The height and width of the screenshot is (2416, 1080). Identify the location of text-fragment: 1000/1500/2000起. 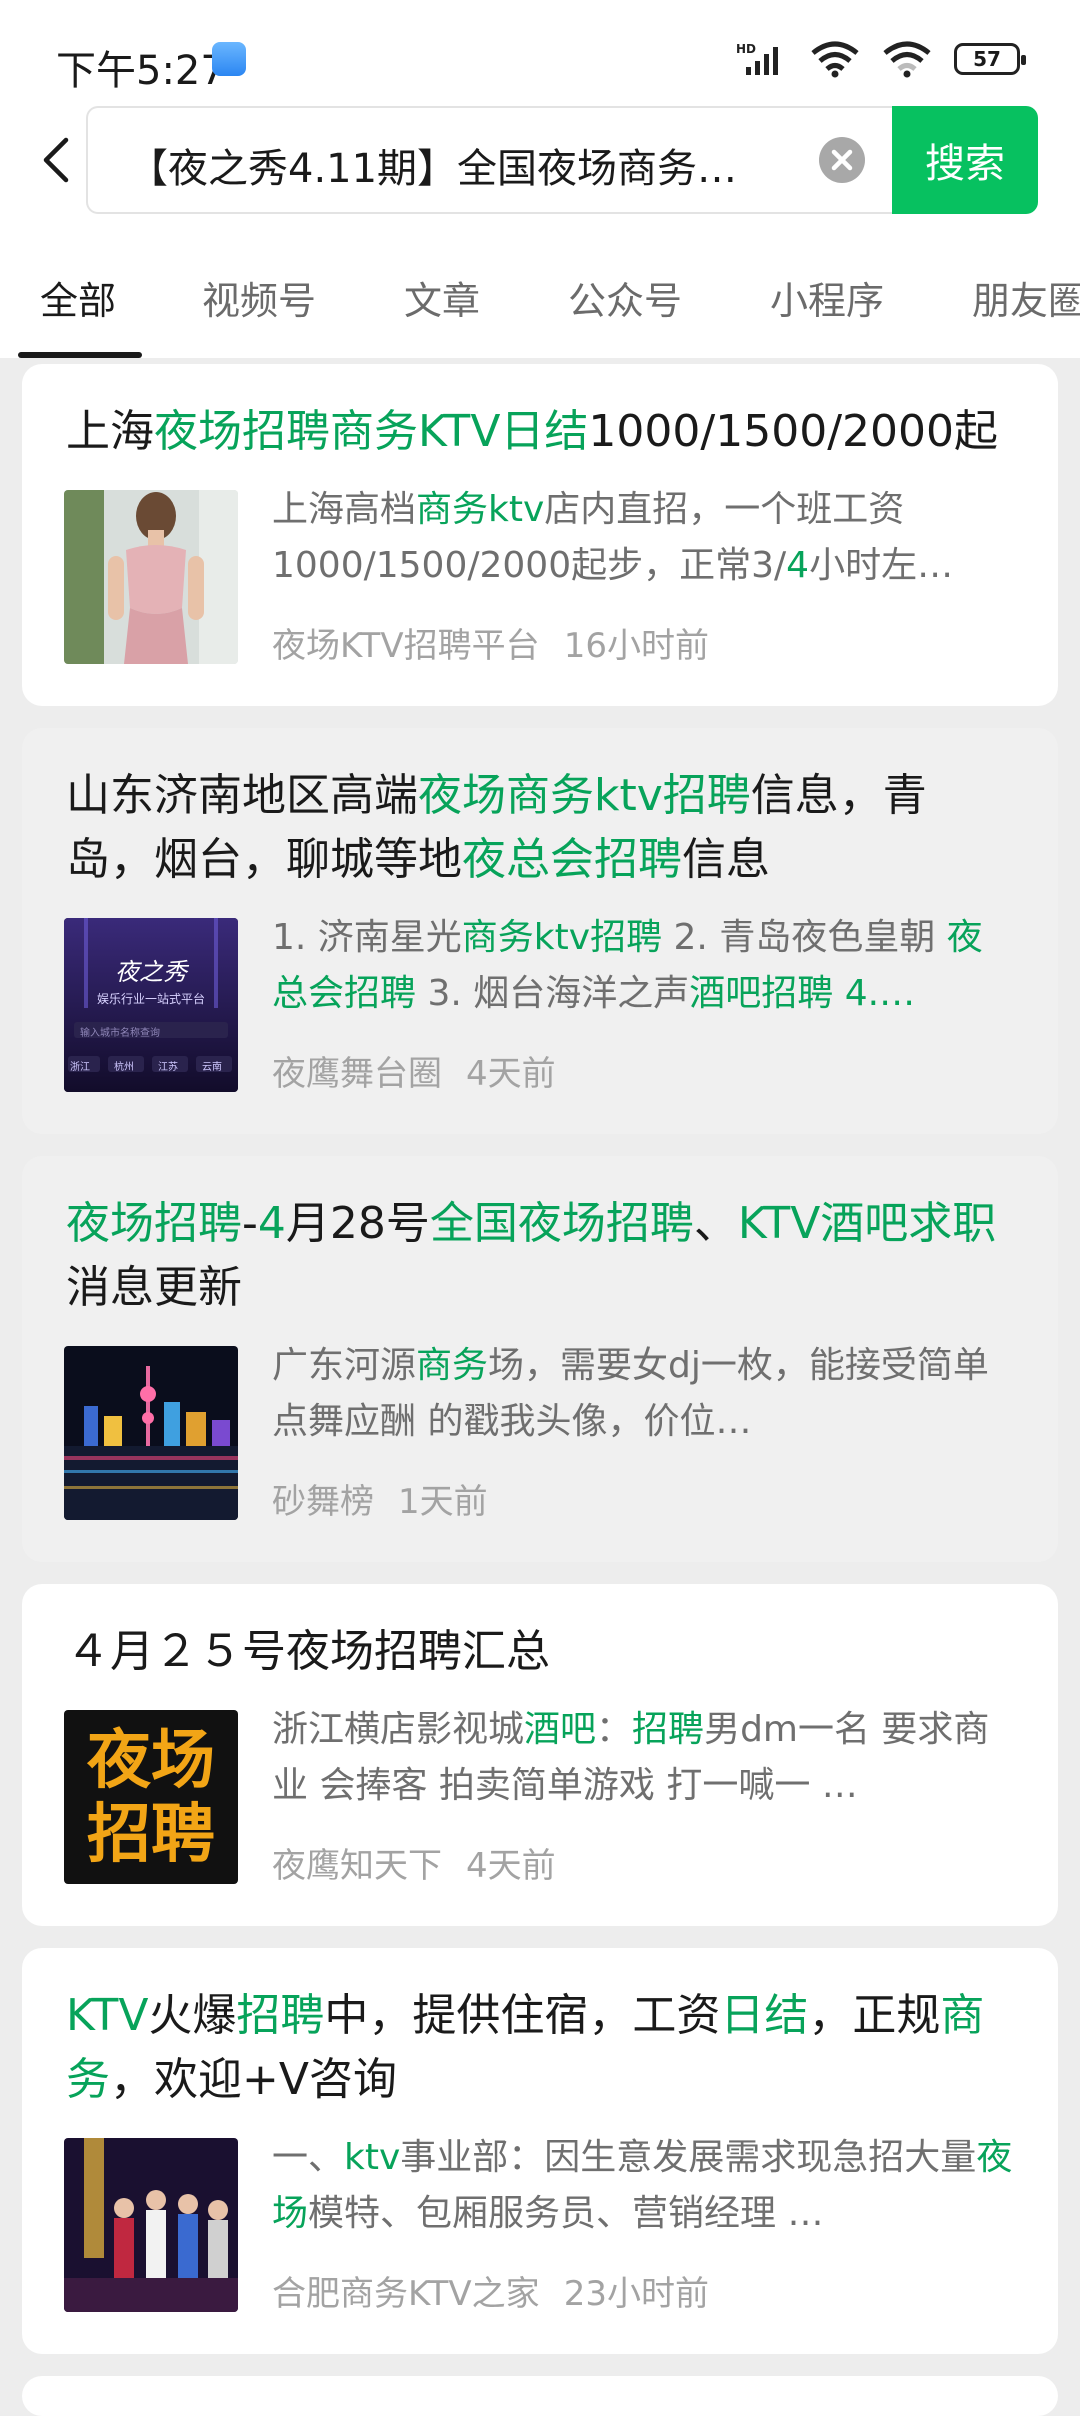
(793, 431).